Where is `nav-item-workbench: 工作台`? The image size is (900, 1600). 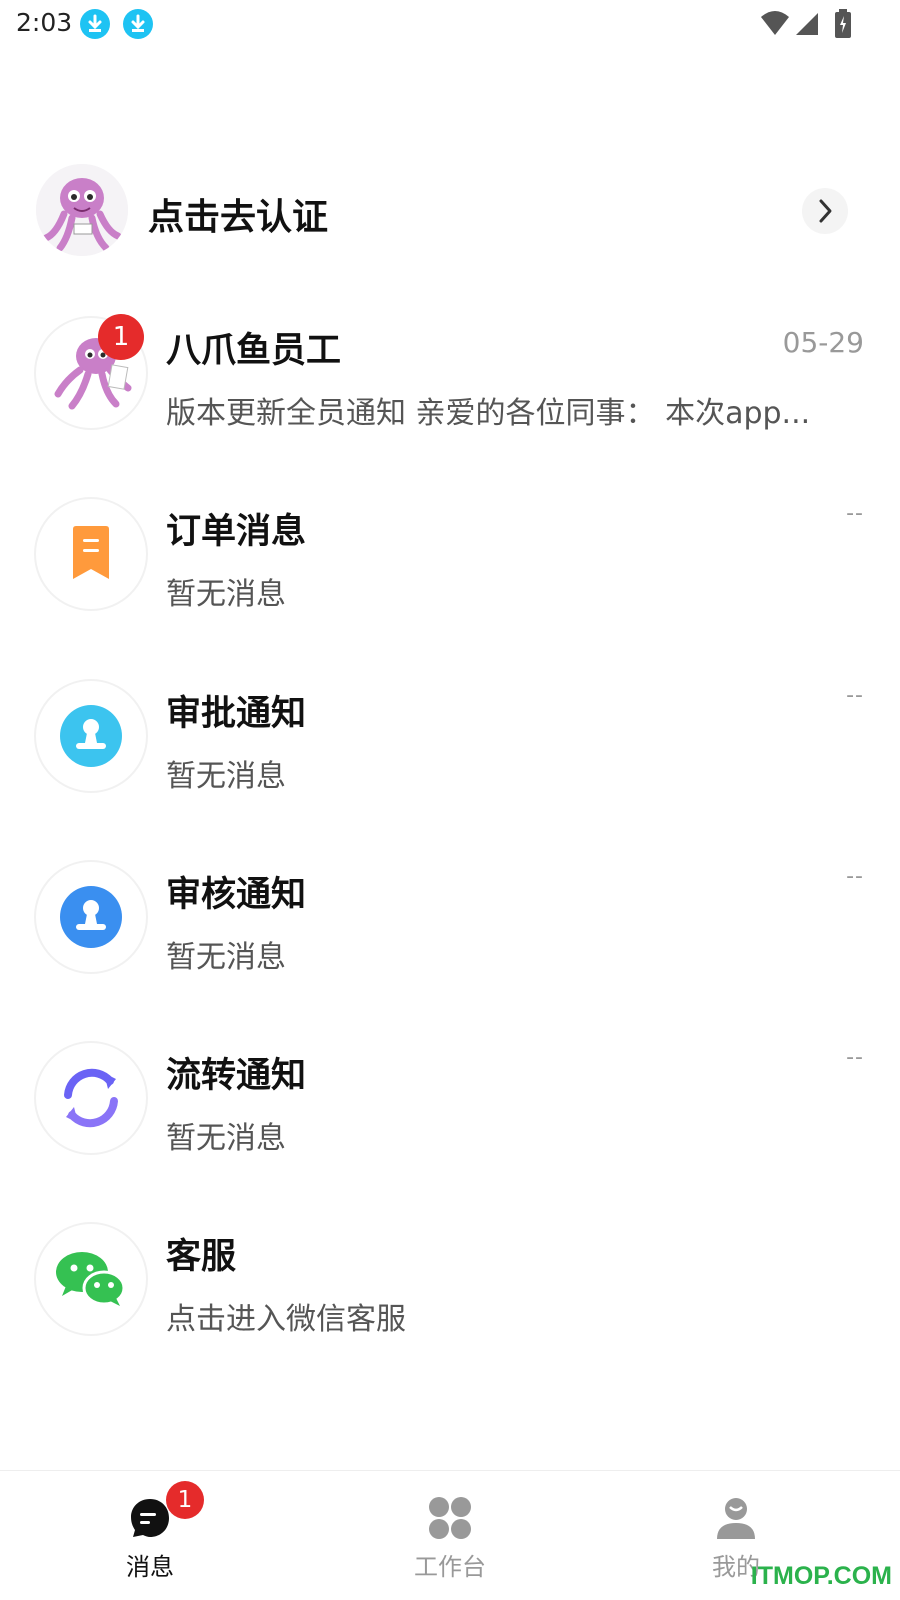
nav-item-workbench: 工作台 is located at coordinates (450, 1545).